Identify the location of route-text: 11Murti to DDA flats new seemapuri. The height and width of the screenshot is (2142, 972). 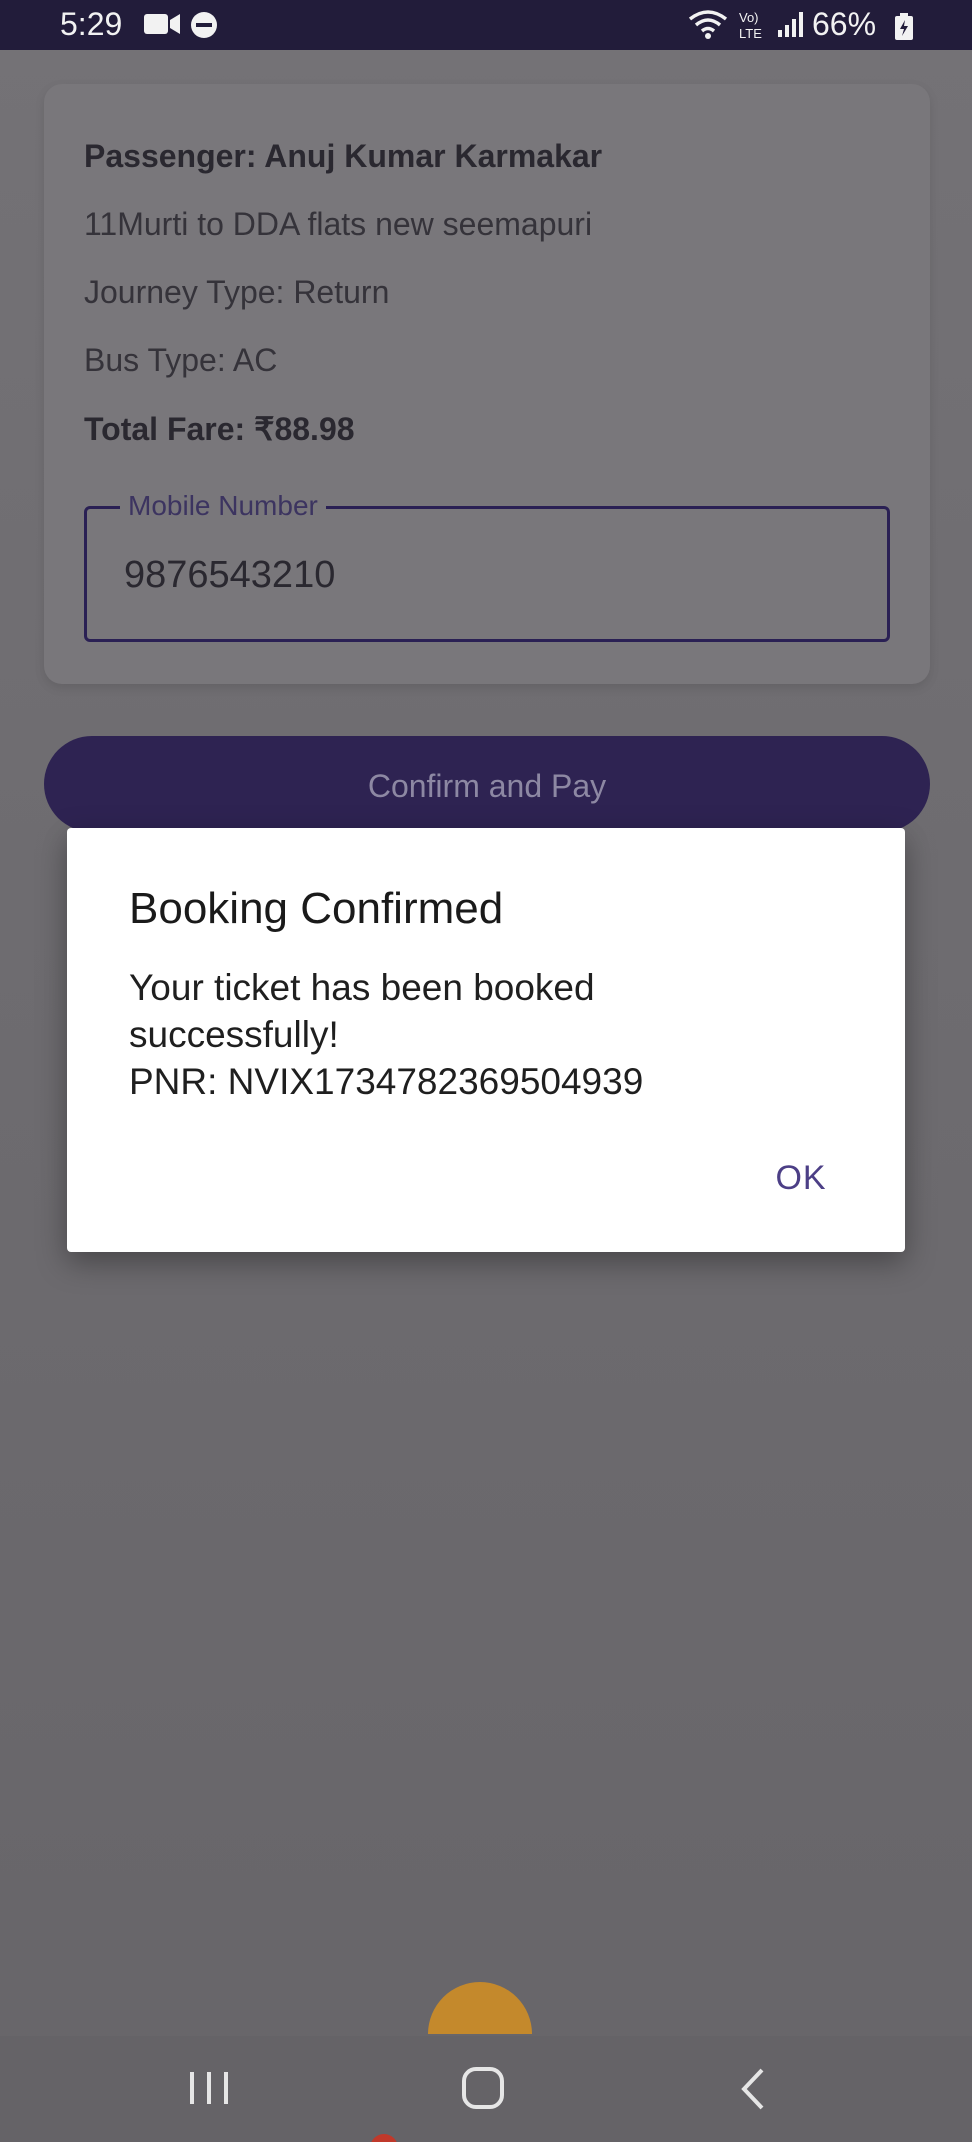
(338, 224).